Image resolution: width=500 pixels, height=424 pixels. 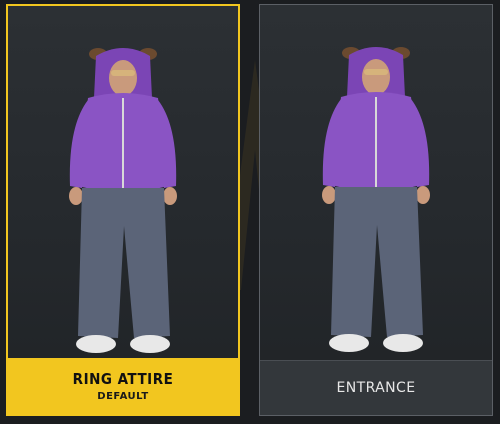 I want to click on ring-attire-subtitle: DEFAULT, so click(x=123, y=396).